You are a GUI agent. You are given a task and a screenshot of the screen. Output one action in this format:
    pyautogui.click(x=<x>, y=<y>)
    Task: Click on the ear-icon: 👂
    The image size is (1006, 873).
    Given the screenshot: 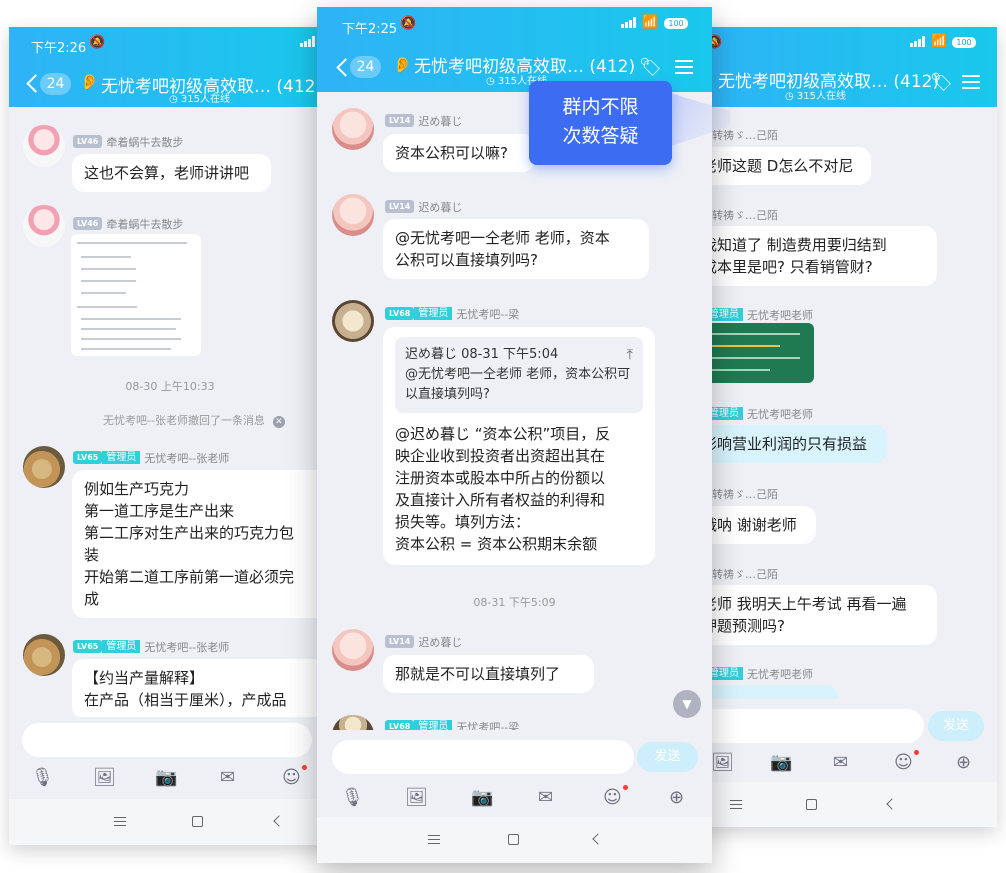 What is the action you would take?
    pyautogui.click(x=89, y=82)
    